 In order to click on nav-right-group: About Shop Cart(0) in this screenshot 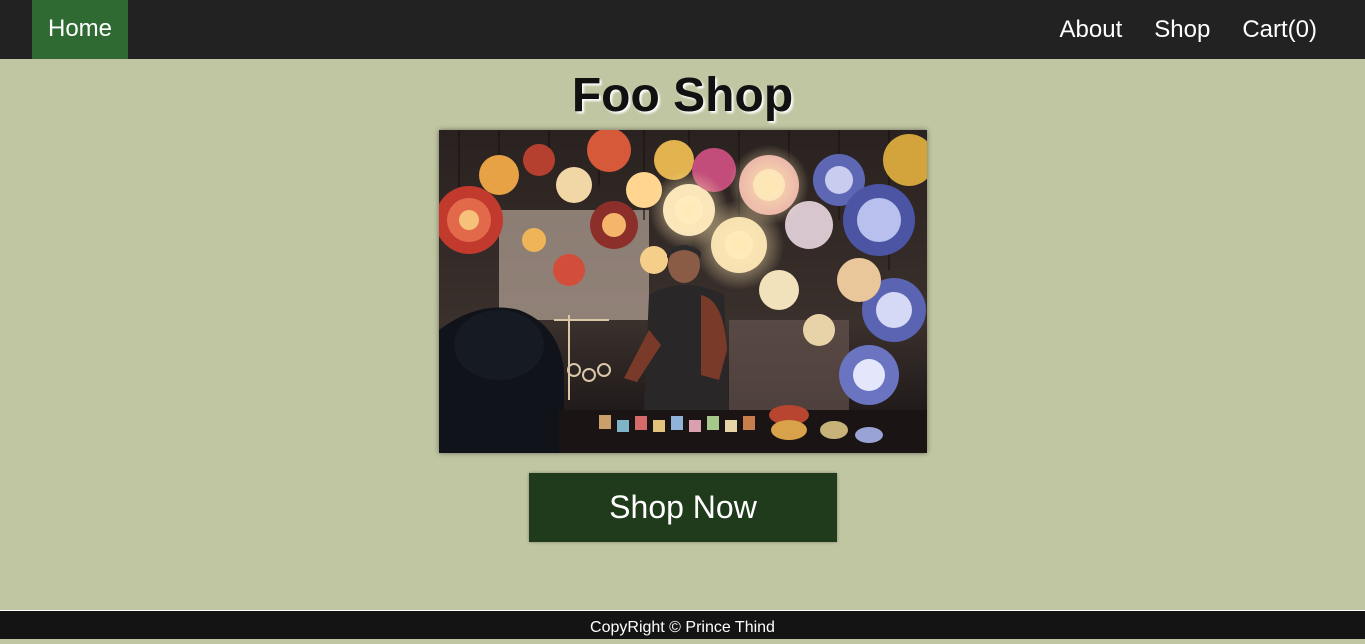, I will do `click(1188, 29)`.